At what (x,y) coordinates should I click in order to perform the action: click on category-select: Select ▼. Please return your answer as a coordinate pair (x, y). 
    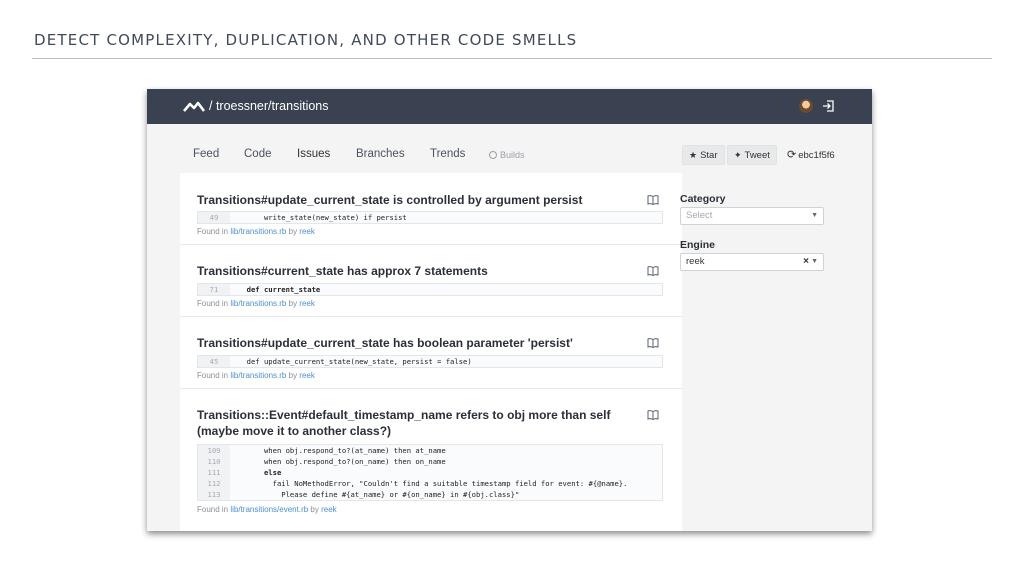
    Looking at the image, I should click on (752, 216).